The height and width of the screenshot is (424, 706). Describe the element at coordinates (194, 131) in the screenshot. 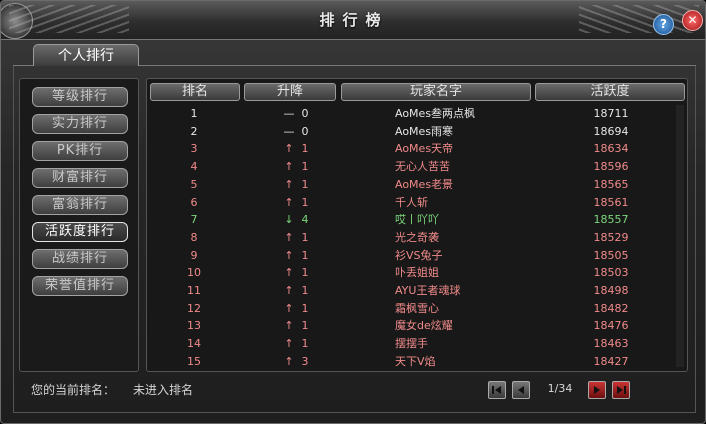

I see `rank-cell: 2` at that location.